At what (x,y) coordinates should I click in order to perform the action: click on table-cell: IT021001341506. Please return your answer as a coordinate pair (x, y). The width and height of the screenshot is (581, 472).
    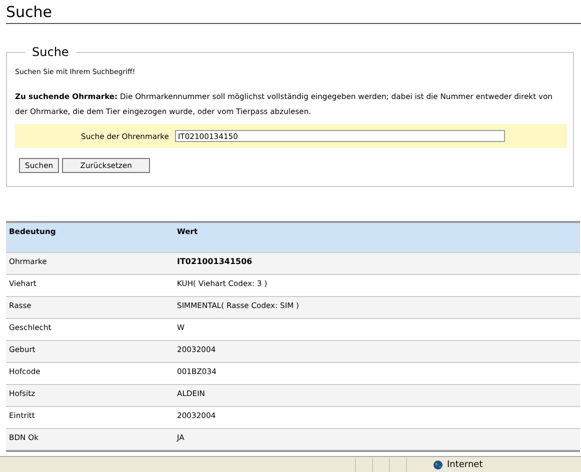
    Looking at the image, I should click on (377, 263).